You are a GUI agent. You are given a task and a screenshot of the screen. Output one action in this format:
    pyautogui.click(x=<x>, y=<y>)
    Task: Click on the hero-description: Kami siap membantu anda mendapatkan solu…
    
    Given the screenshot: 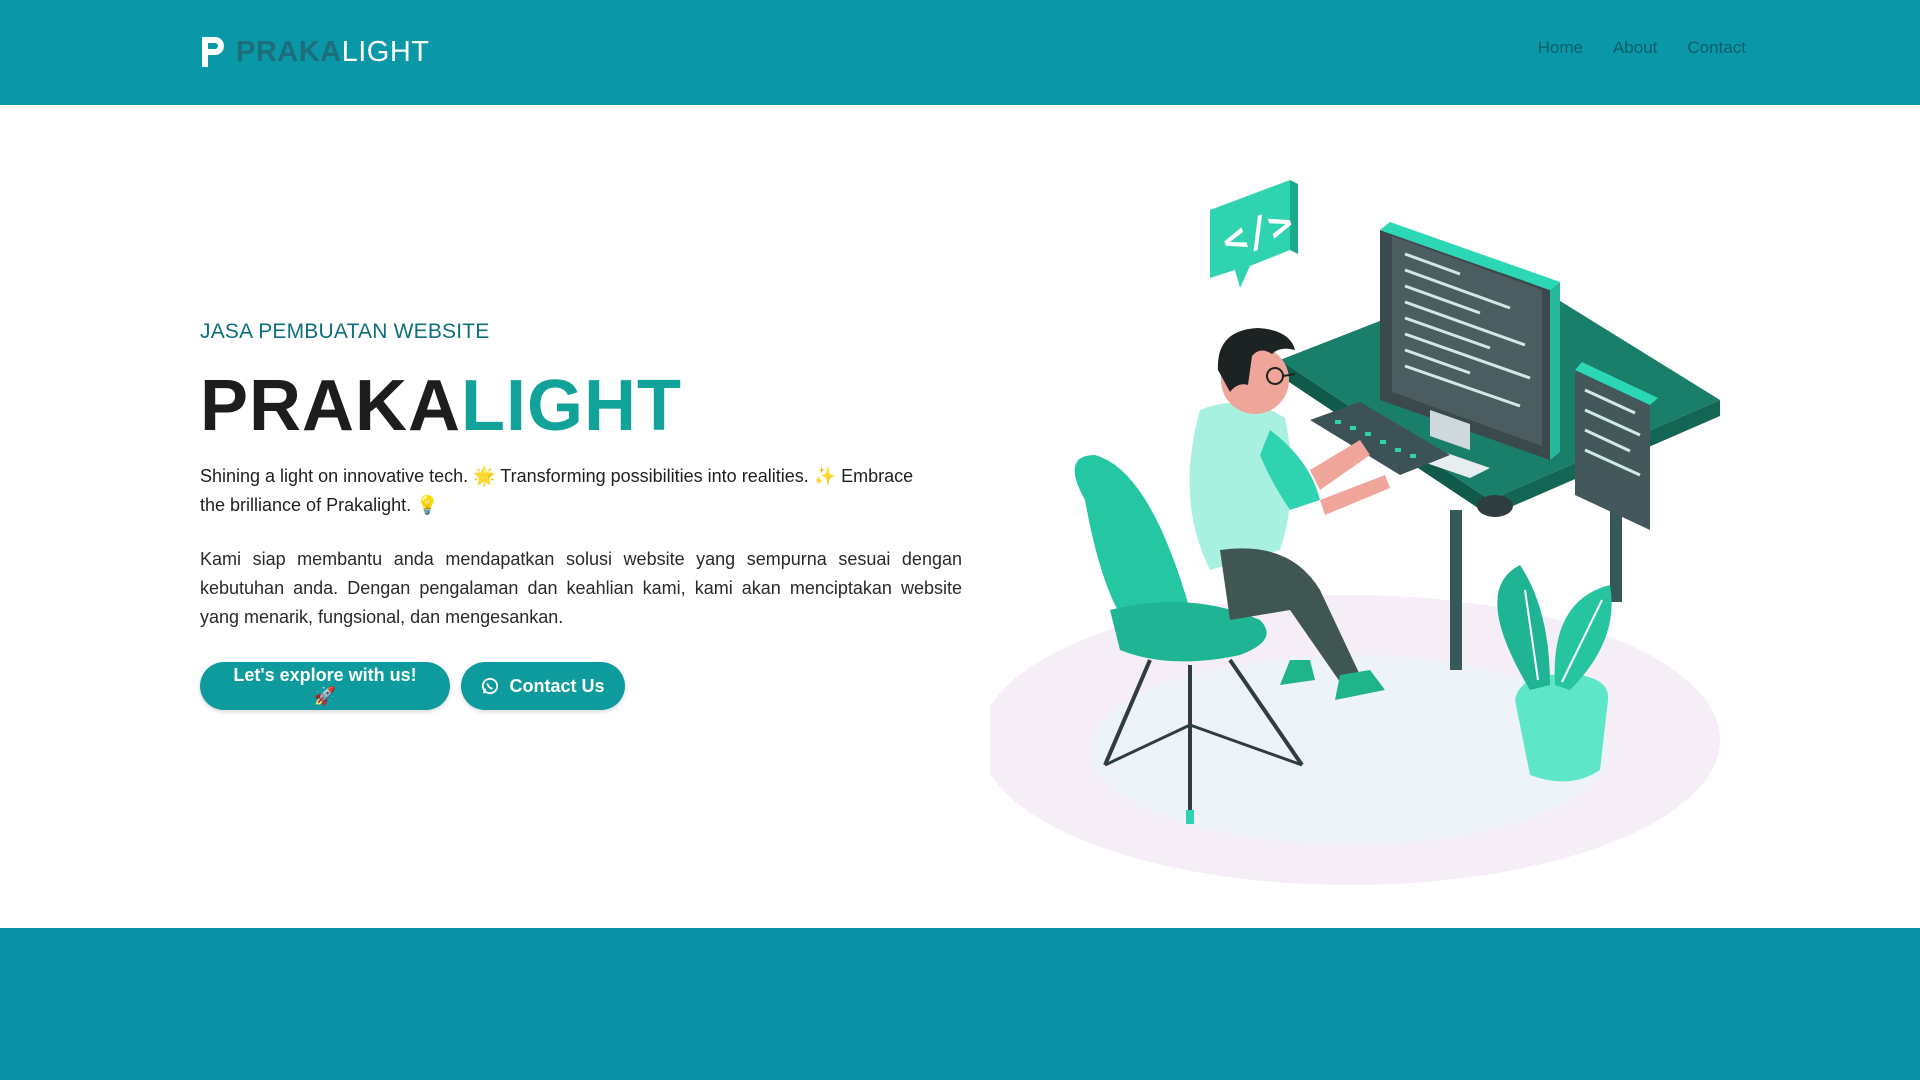 What is the action you would take?
    pyautogui.click(x=581, y=588)
    